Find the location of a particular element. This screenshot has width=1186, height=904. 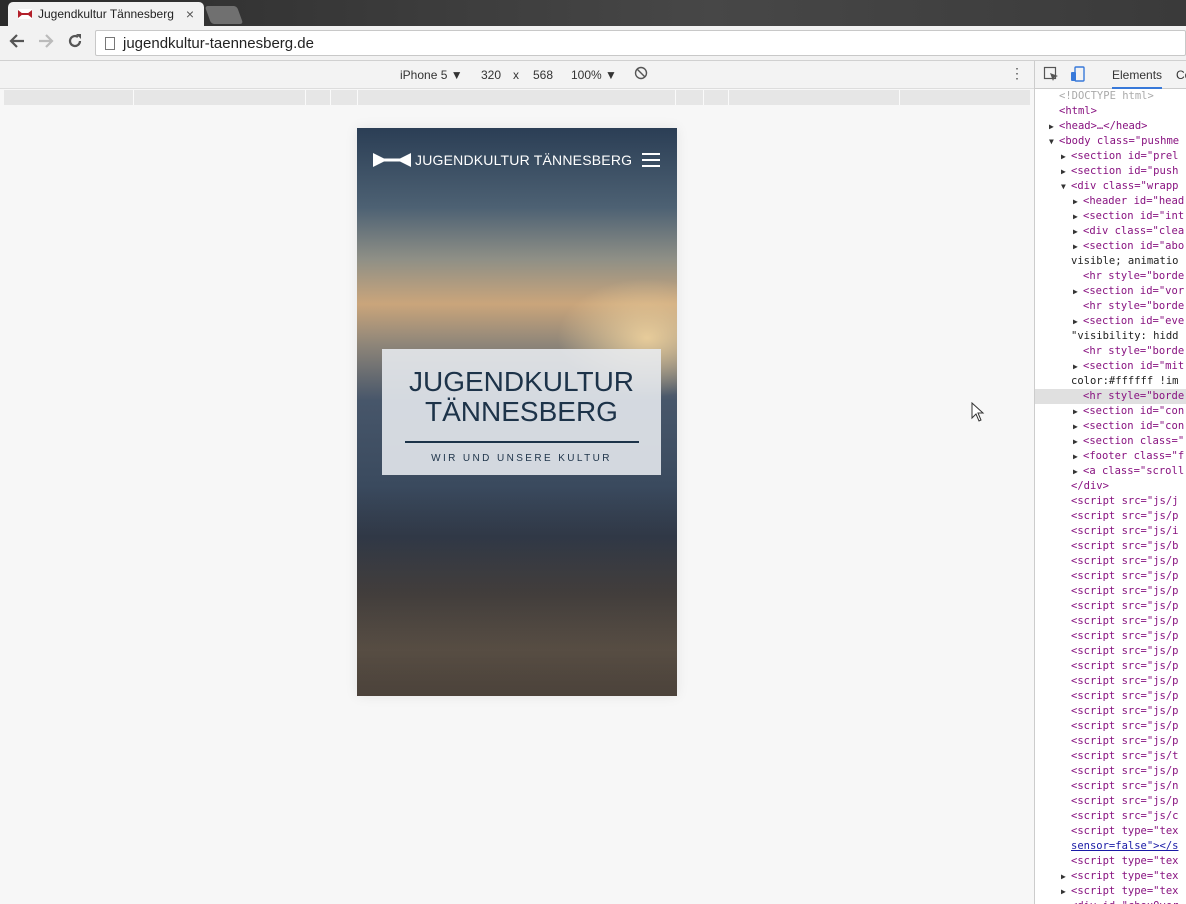

zoom-select: 100% ▼ is located at coordinates (594, 75).